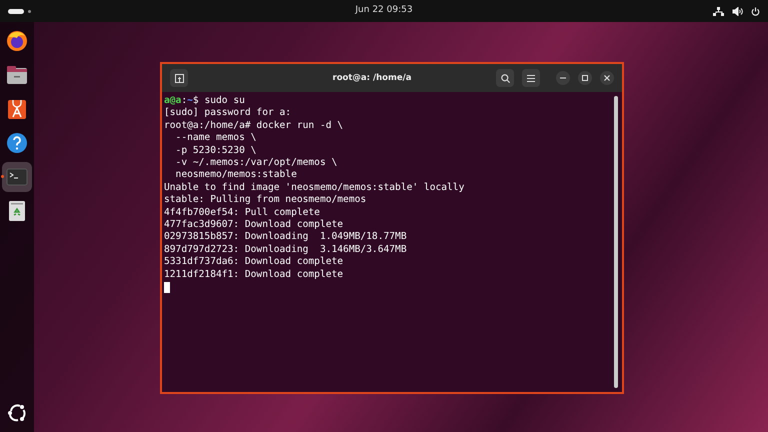  Describe the element at coordinates (718, 11) in the screenshot. I see `network-icon` at that location.